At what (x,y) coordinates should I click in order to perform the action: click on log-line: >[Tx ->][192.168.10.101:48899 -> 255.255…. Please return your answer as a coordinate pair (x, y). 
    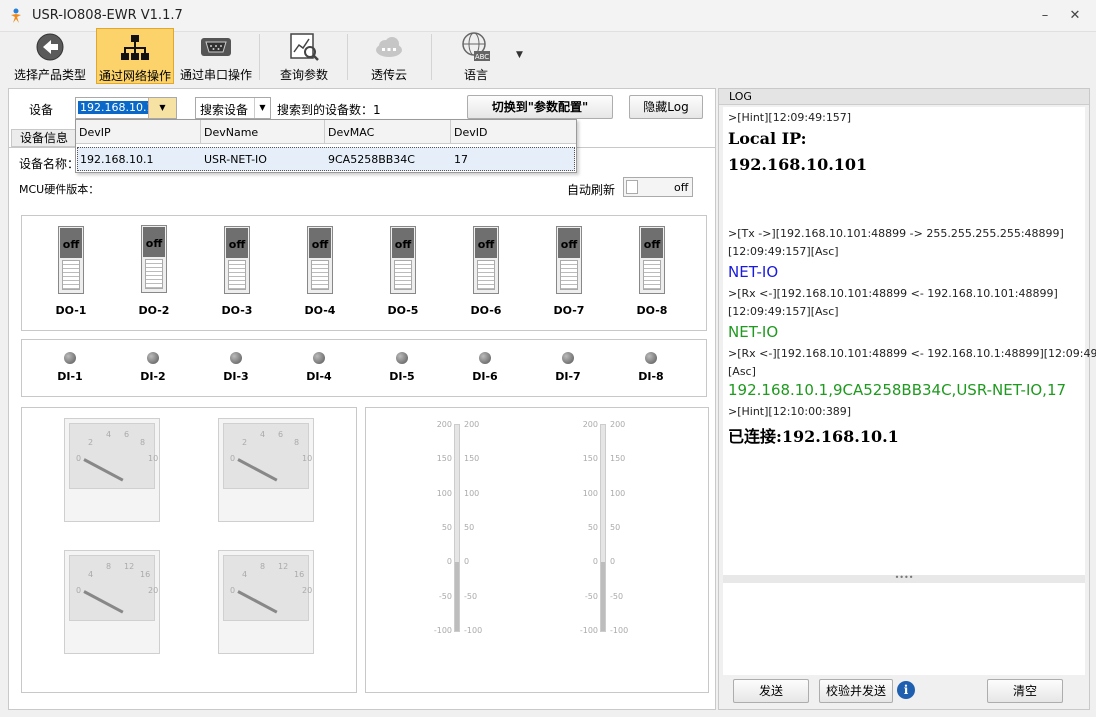
    Looking at the image, I should click on (896, 233).